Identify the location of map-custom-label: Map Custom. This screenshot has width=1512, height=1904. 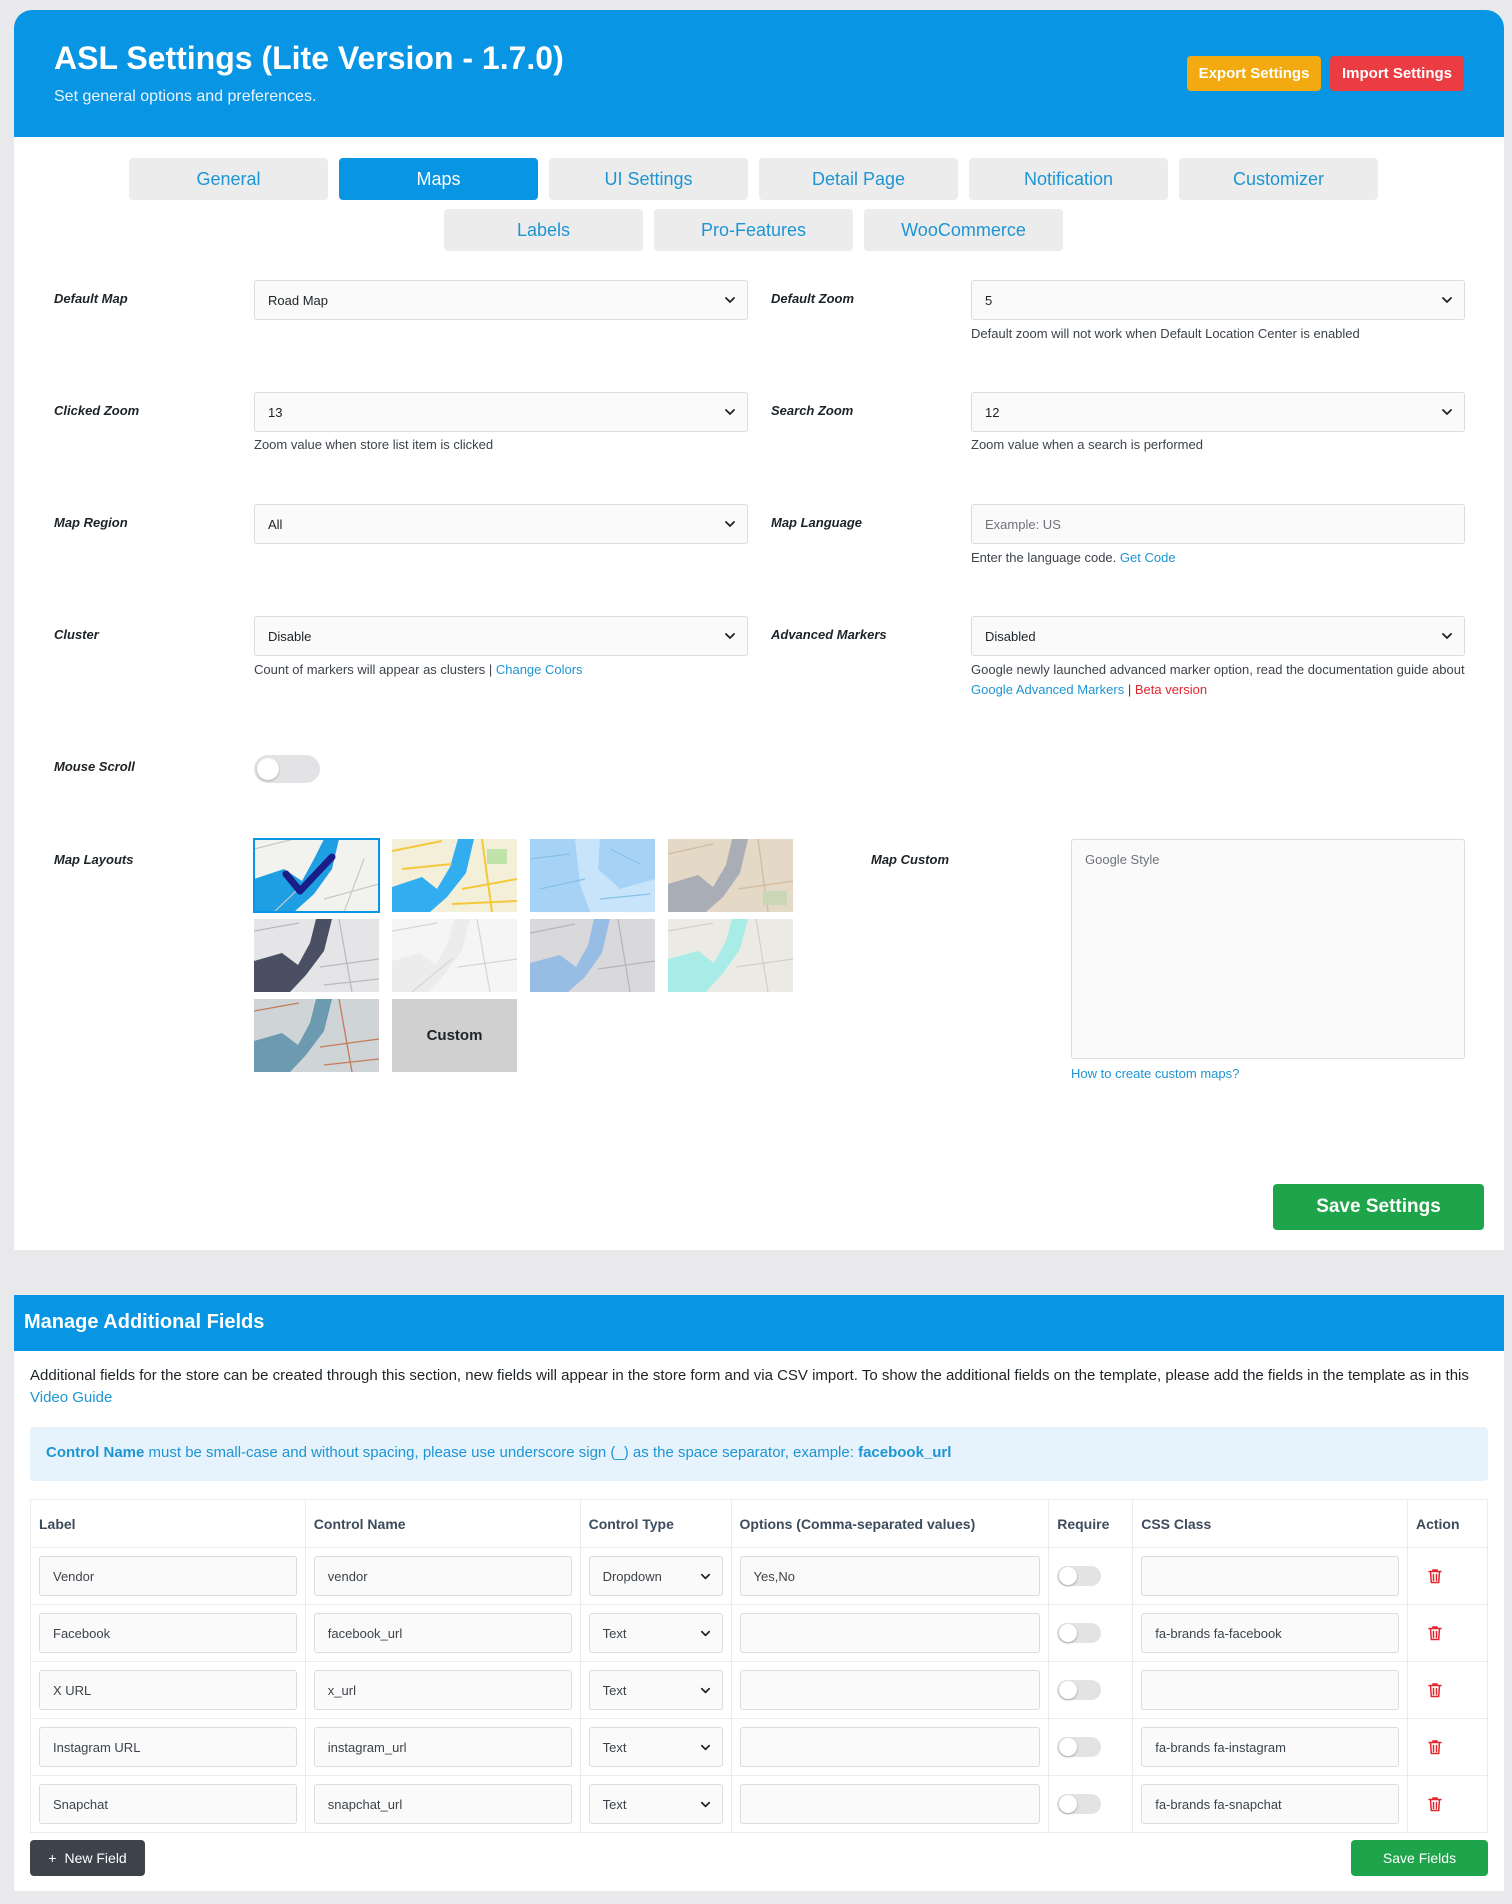
(910, 859).